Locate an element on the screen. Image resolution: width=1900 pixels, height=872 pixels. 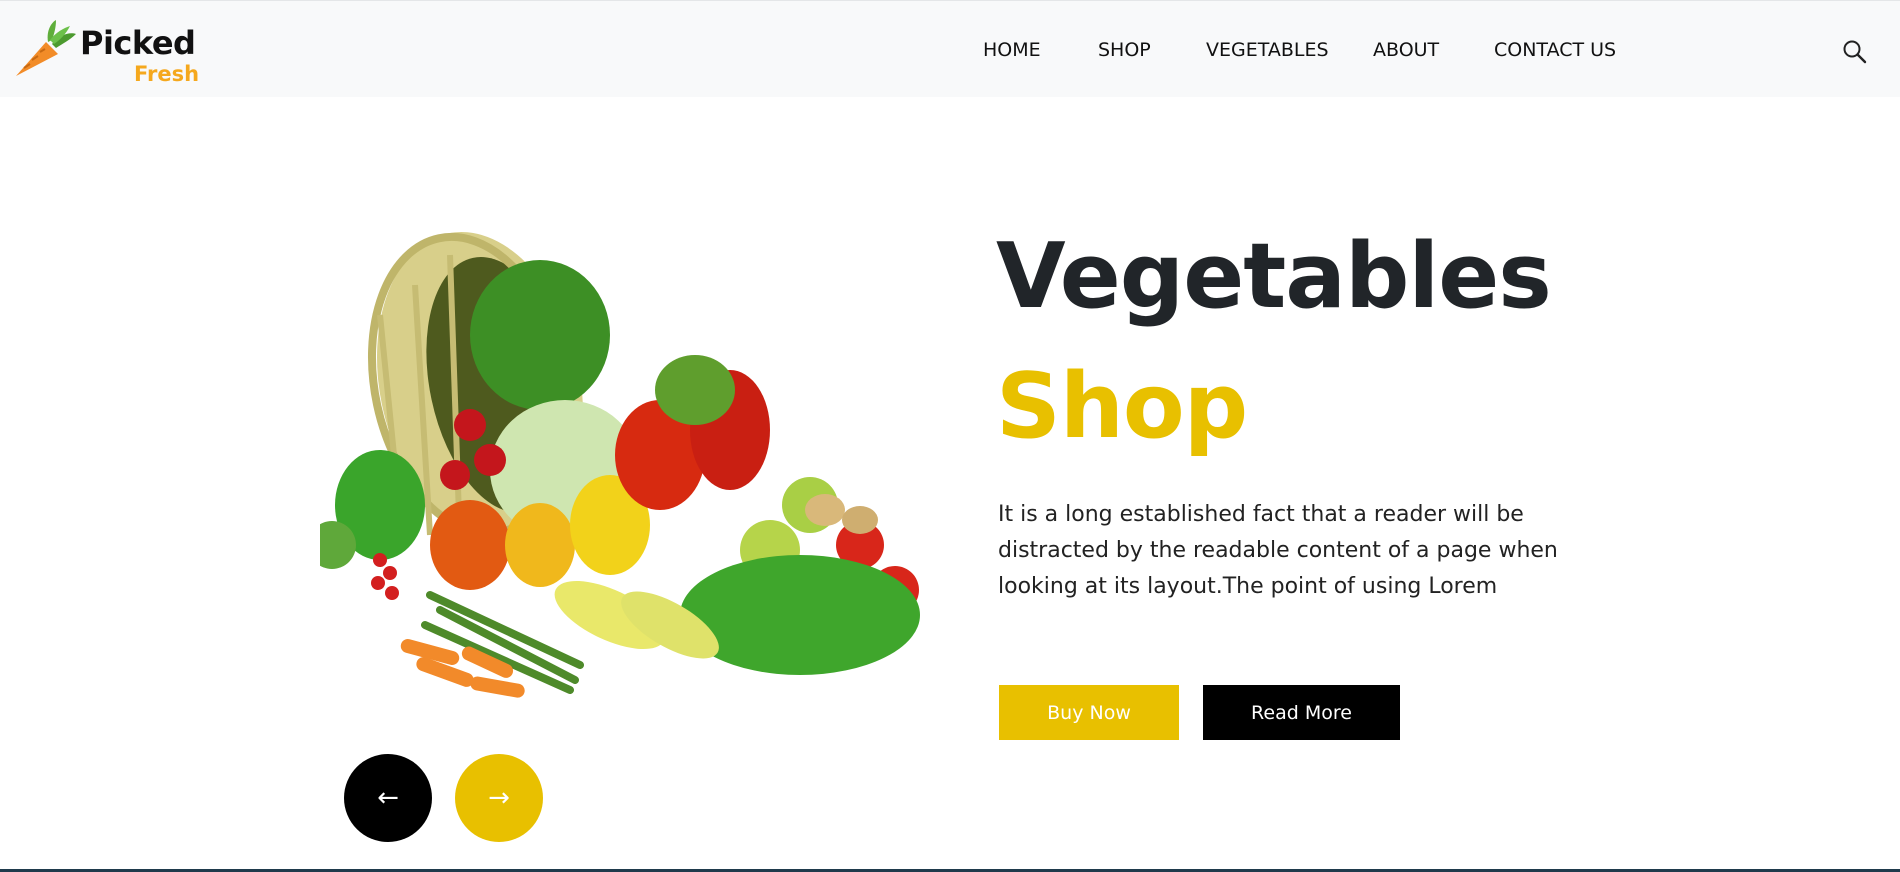
hero-subtitle: Shop is located at coordinates (1122, 406).